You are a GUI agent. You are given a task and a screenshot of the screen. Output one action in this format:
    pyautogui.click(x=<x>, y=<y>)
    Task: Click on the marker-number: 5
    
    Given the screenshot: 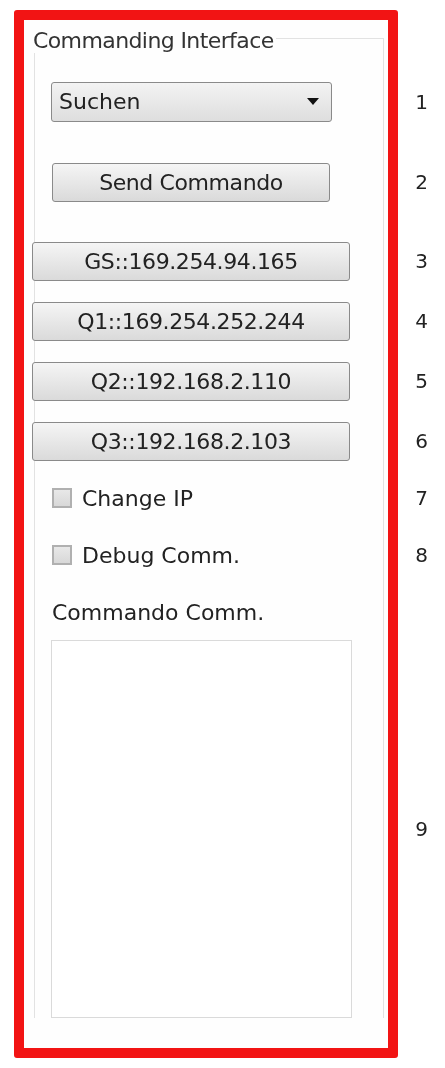 What is the action you would take?
    pyautogui.click(x=421, y=381)
    